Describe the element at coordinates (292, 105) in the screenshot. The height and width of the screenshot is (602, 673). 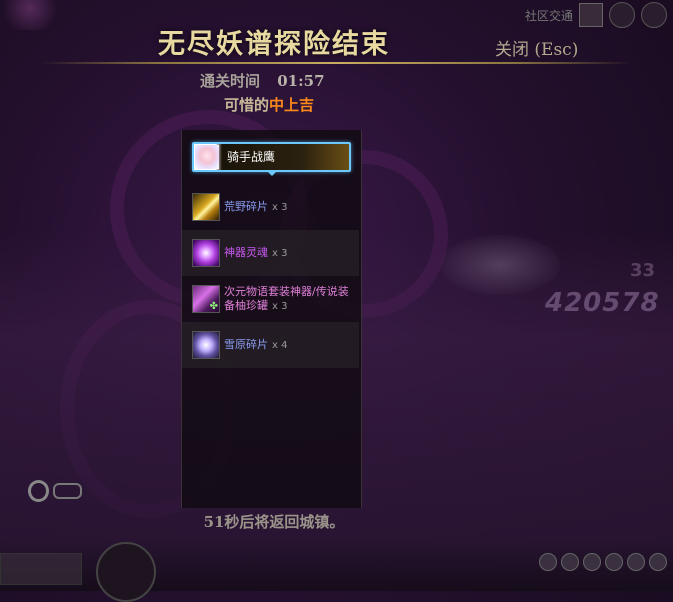
I see `rank-grade: 中上吉` at that location.